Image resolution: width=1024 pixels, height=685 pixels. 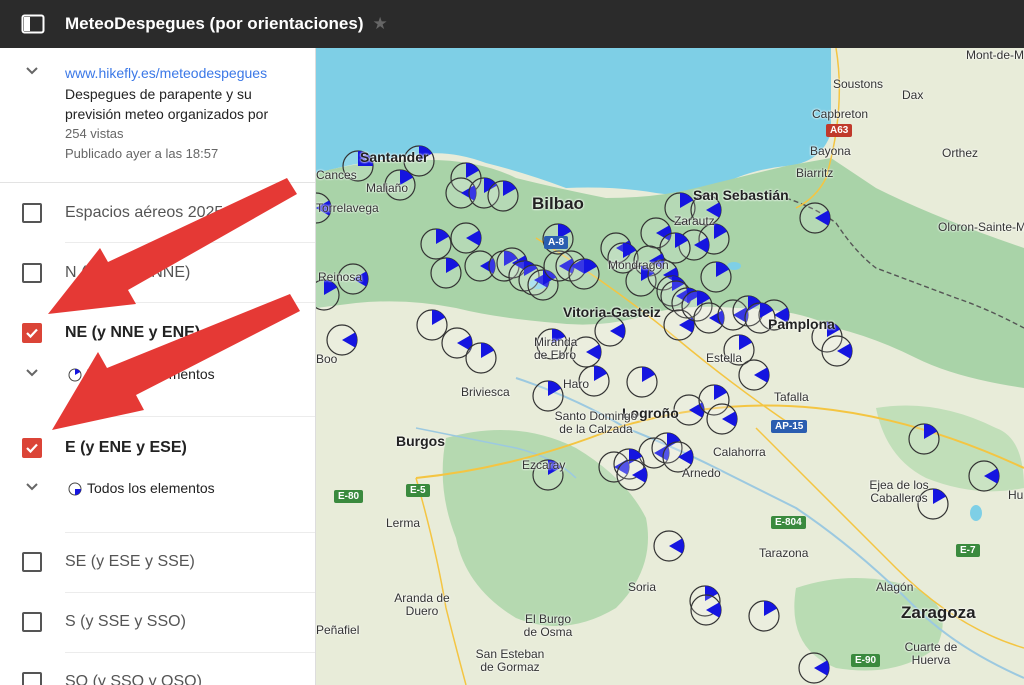 What do you see at coordinates (830, 151) in the screenshot?
I see `place-label: Bayona` at bounding box center [830, 151].